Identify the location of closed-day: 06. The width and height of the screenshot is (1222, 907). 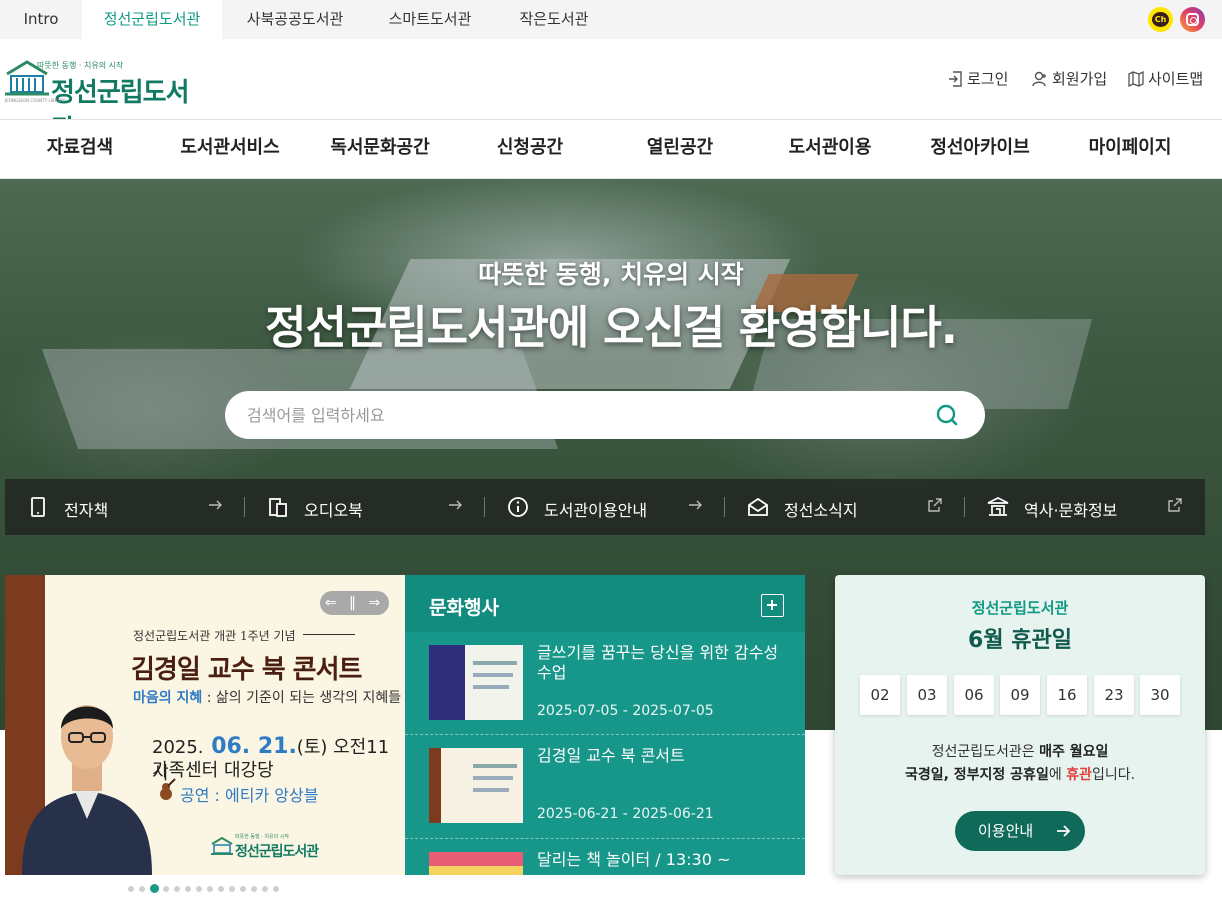
(974, 695).